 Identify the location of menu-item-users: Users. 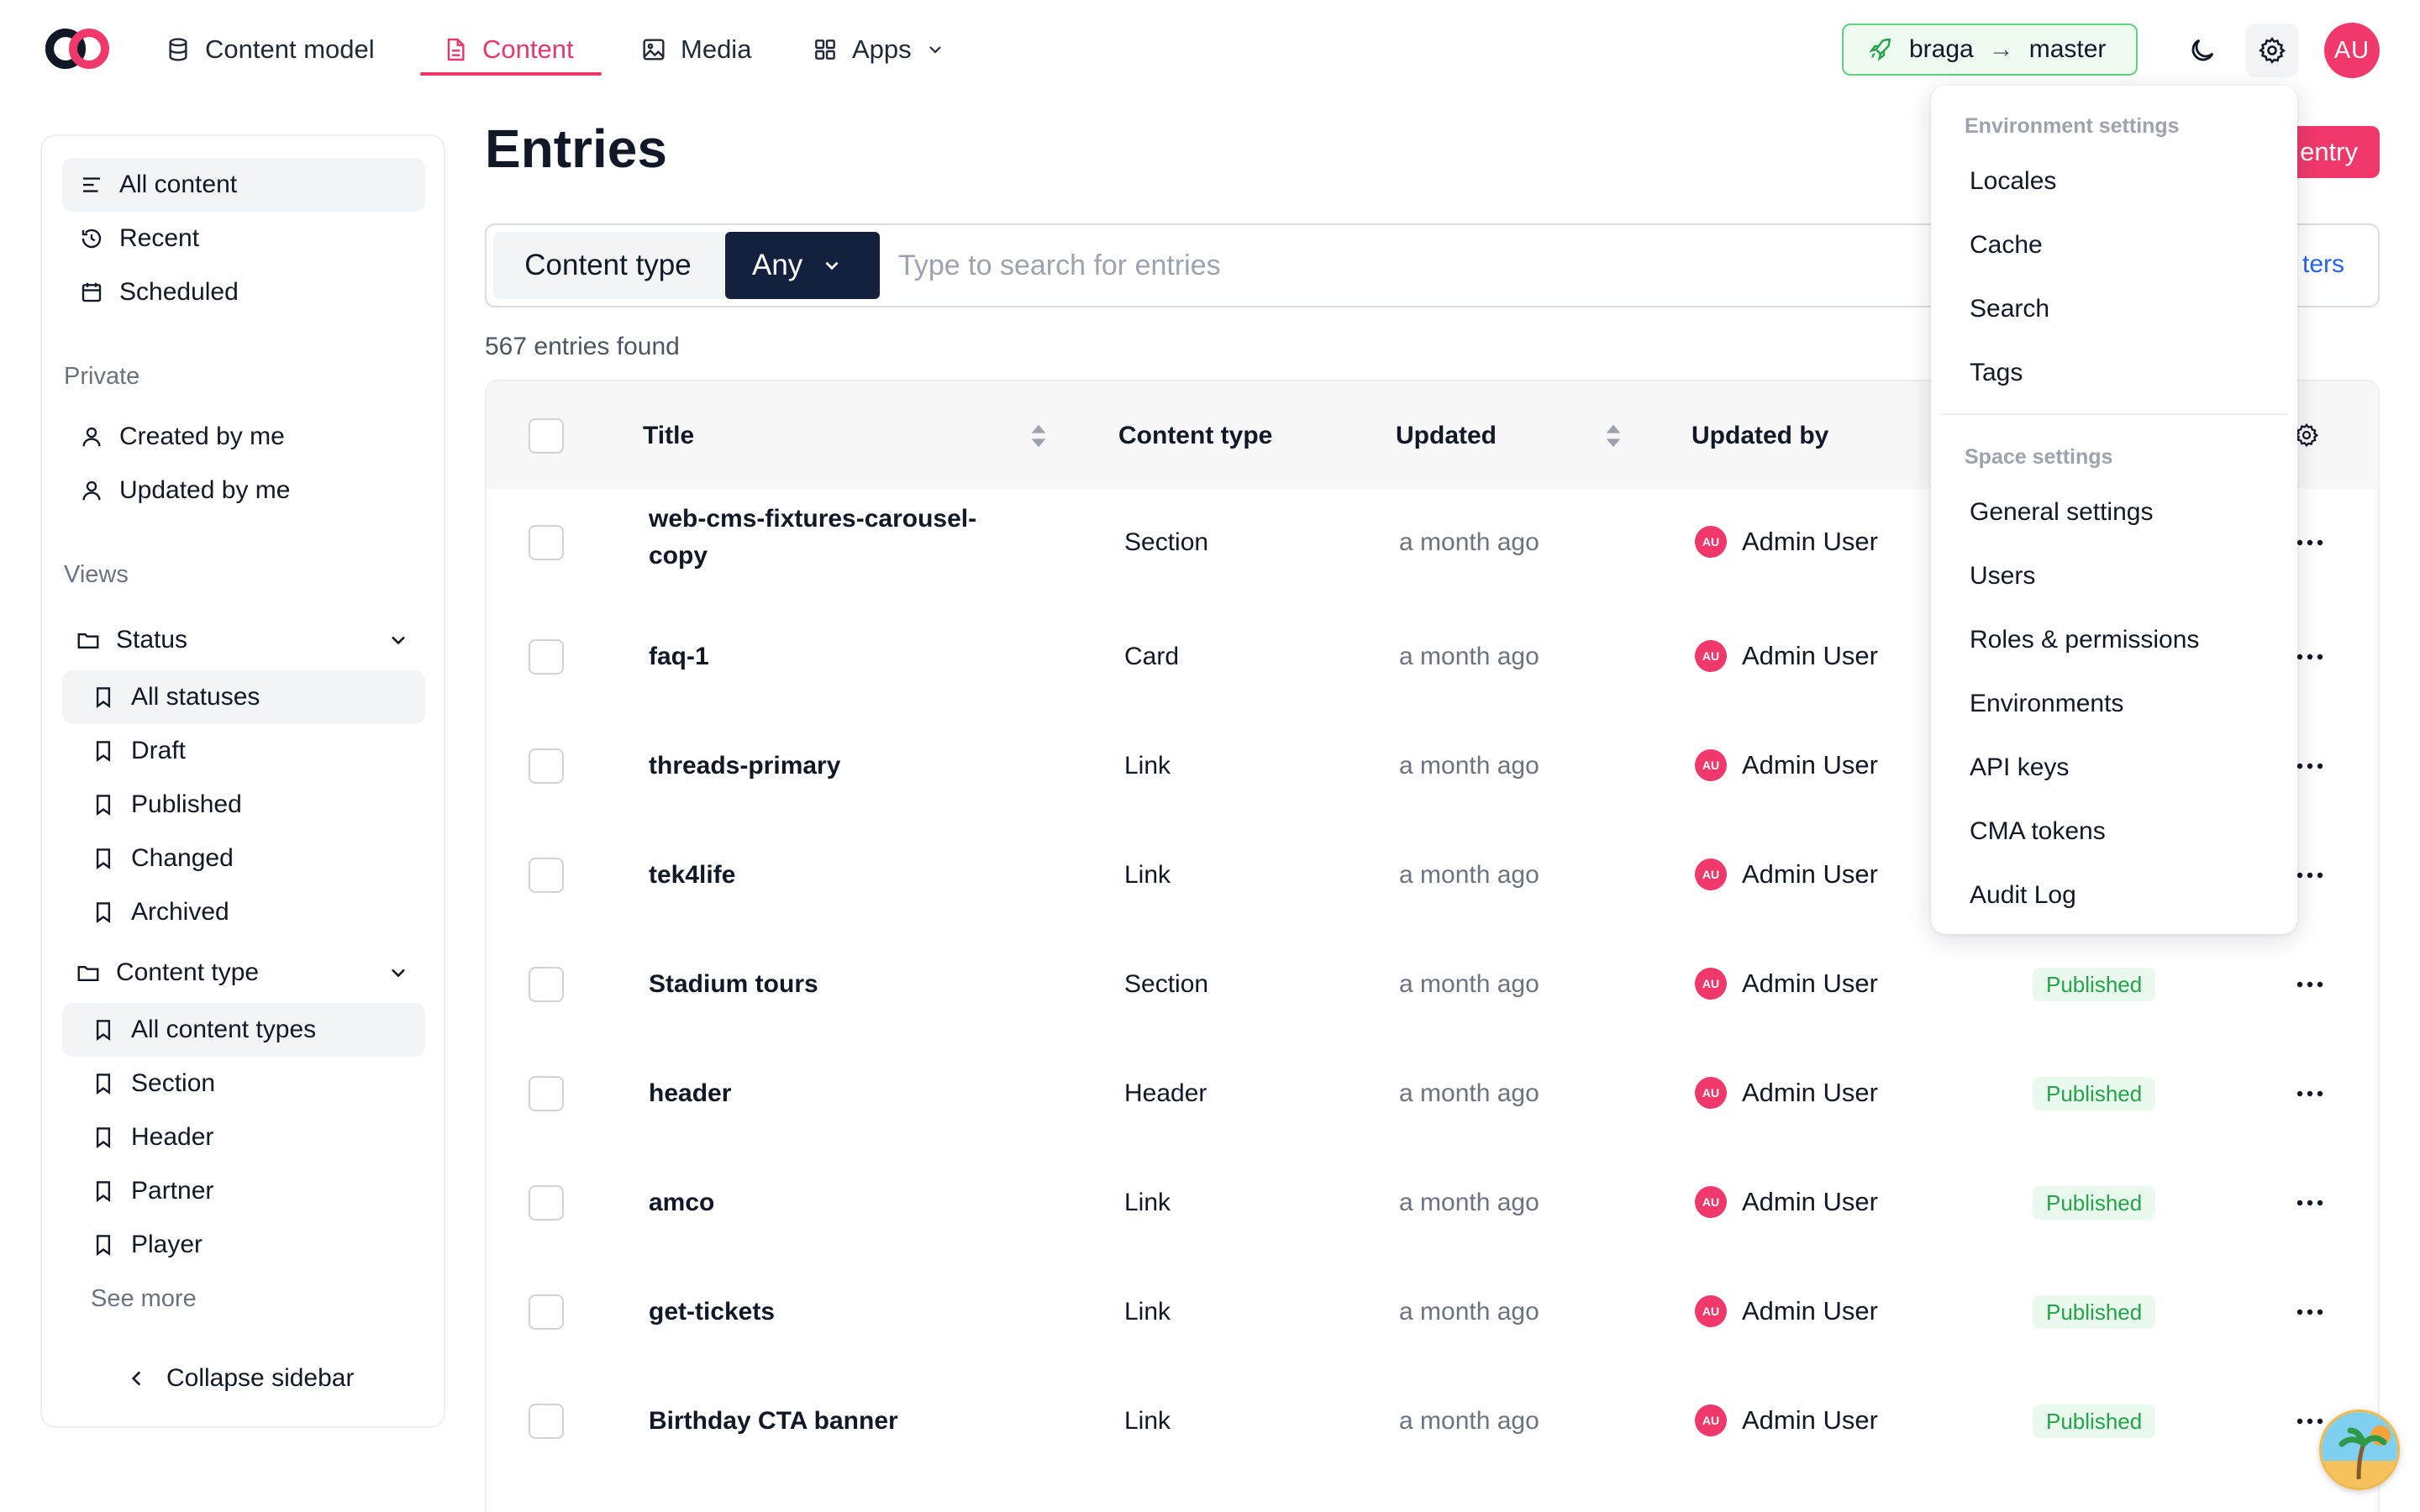
(2114, 576).